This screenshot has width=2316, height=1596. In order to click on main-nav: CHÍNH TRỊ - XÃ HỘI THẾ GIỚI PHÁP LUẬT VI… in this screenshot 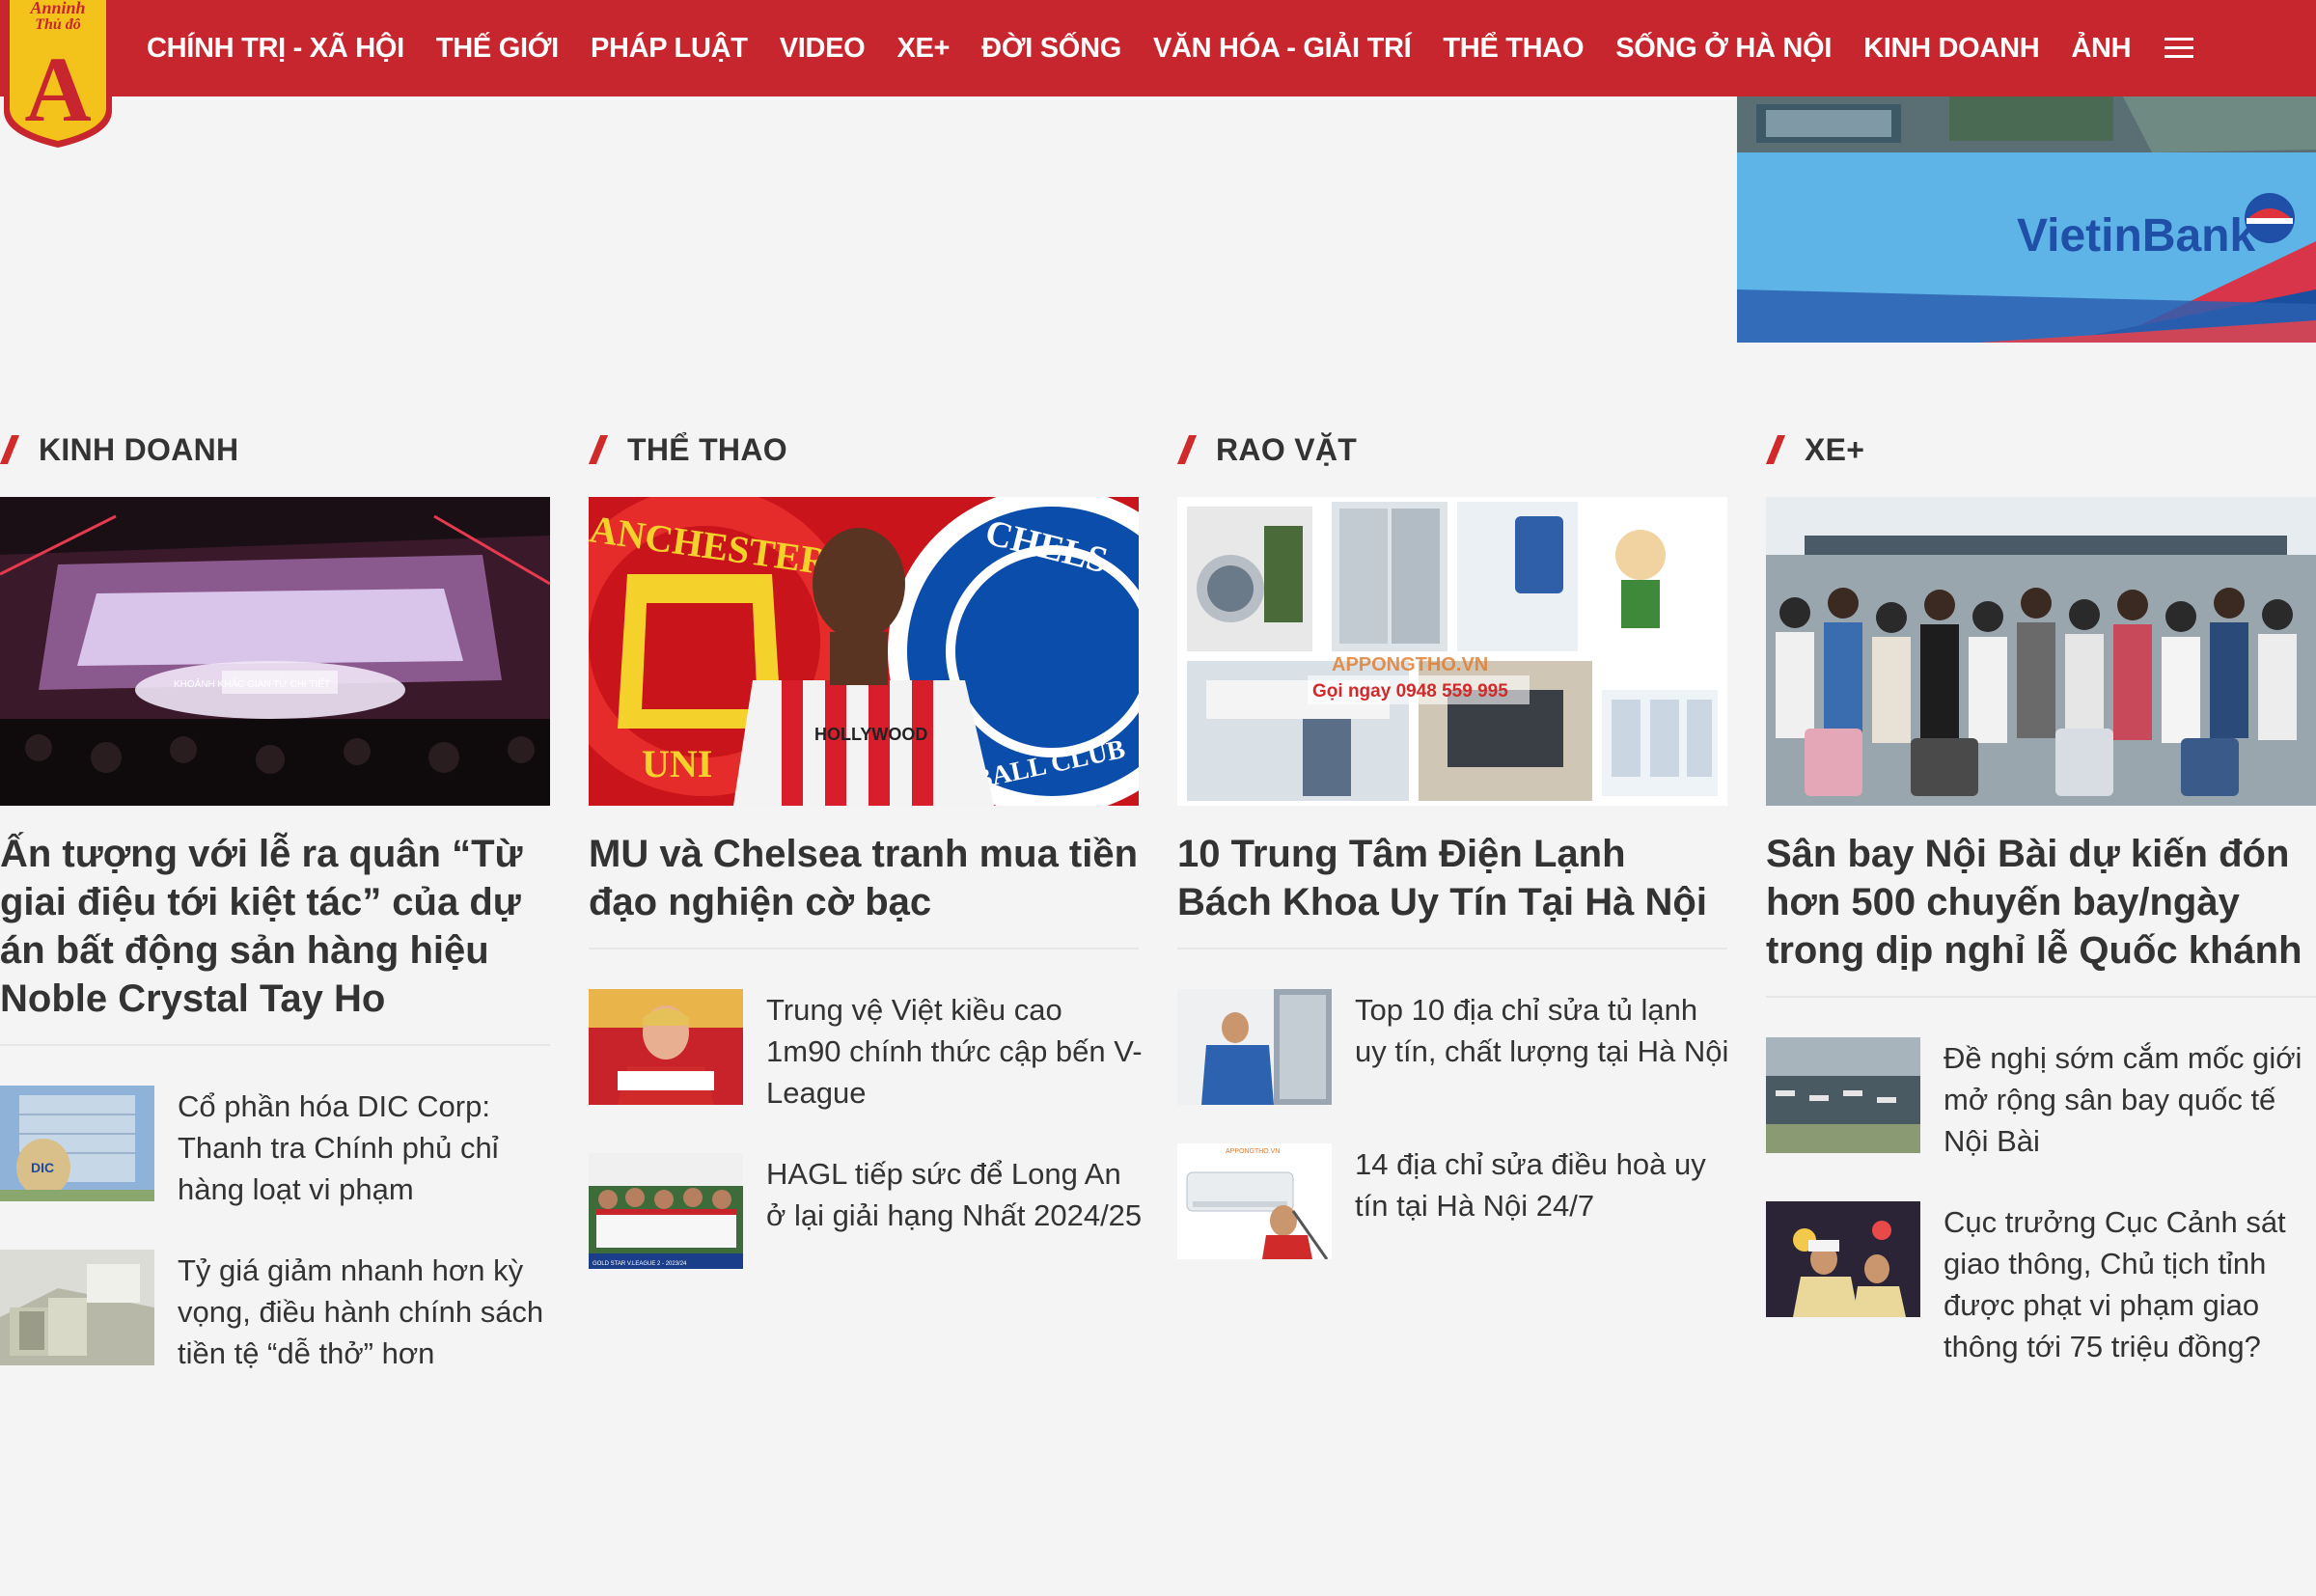, I will do `click(1170, 48)`.